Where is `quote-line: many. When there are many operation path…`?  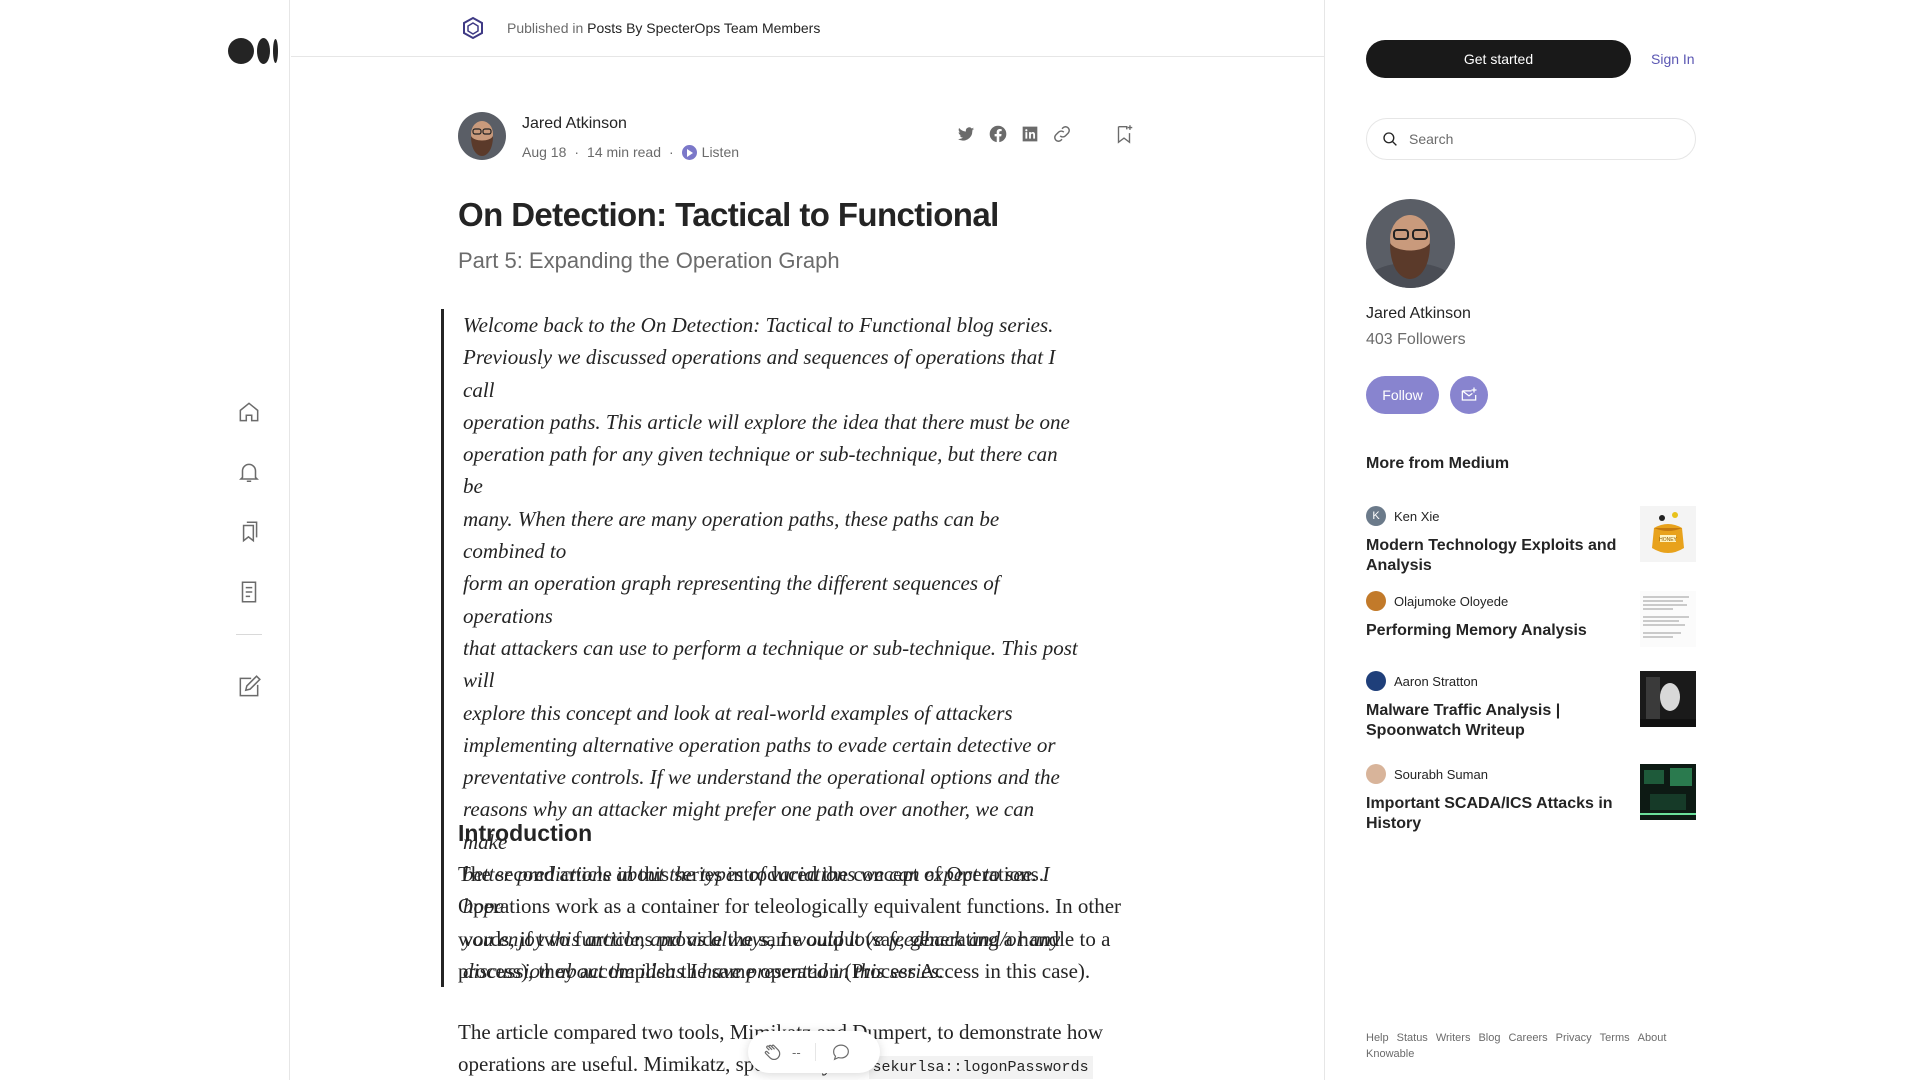 quote-line: many. When there are many operation path… is located at coordinates (731, 535).